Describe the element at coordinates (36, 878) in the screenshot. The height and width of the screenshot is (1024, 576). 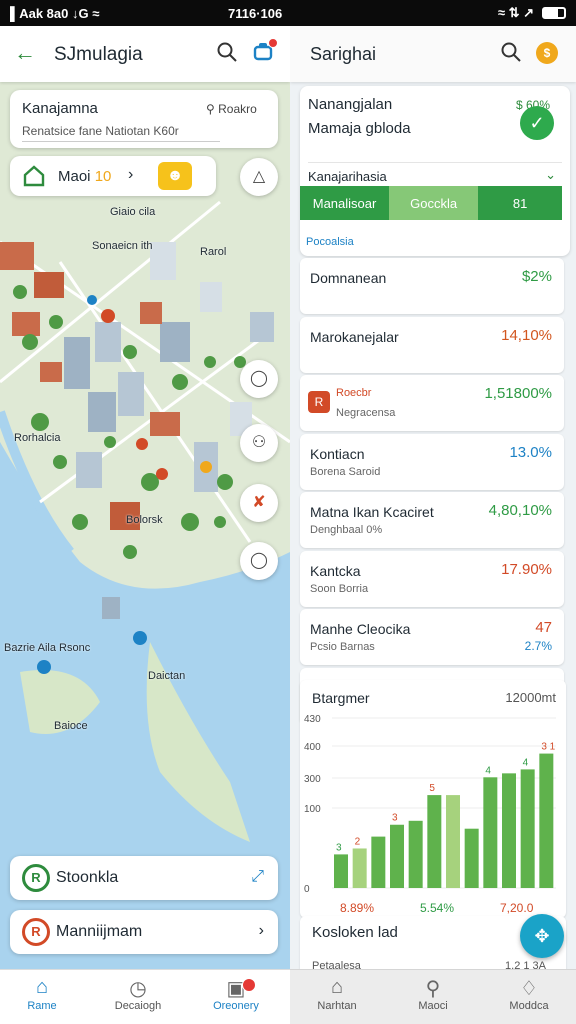
I see `card-badge: R` at that location.